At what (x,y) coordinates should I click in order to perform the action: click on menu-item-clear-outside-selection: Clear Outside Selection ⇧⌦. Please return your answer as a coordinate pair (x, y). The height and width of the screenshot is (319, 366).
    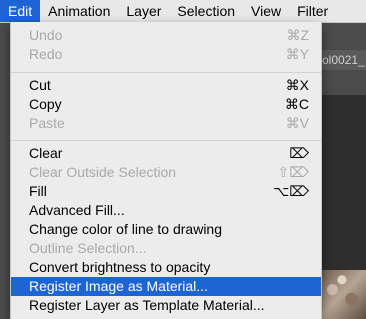
    Looking at the image, I should click on (166, 172).